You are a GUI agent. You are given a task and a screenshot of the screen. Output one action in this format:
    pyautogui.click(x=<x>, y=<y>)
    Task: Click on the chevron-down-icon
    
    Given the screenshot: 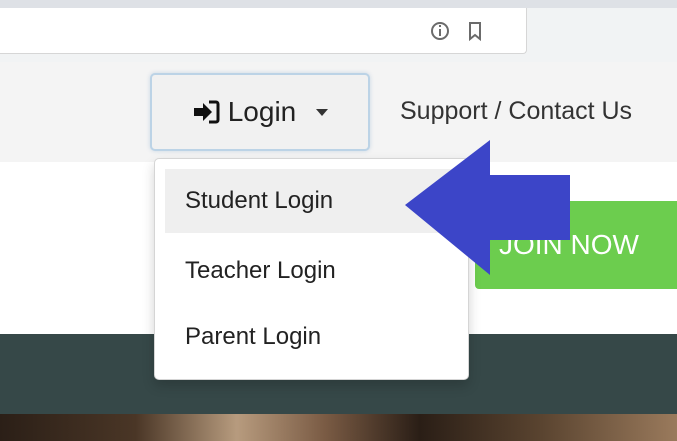 What is the action you would take?
    pyautogui.click(x=322, y=112)
    